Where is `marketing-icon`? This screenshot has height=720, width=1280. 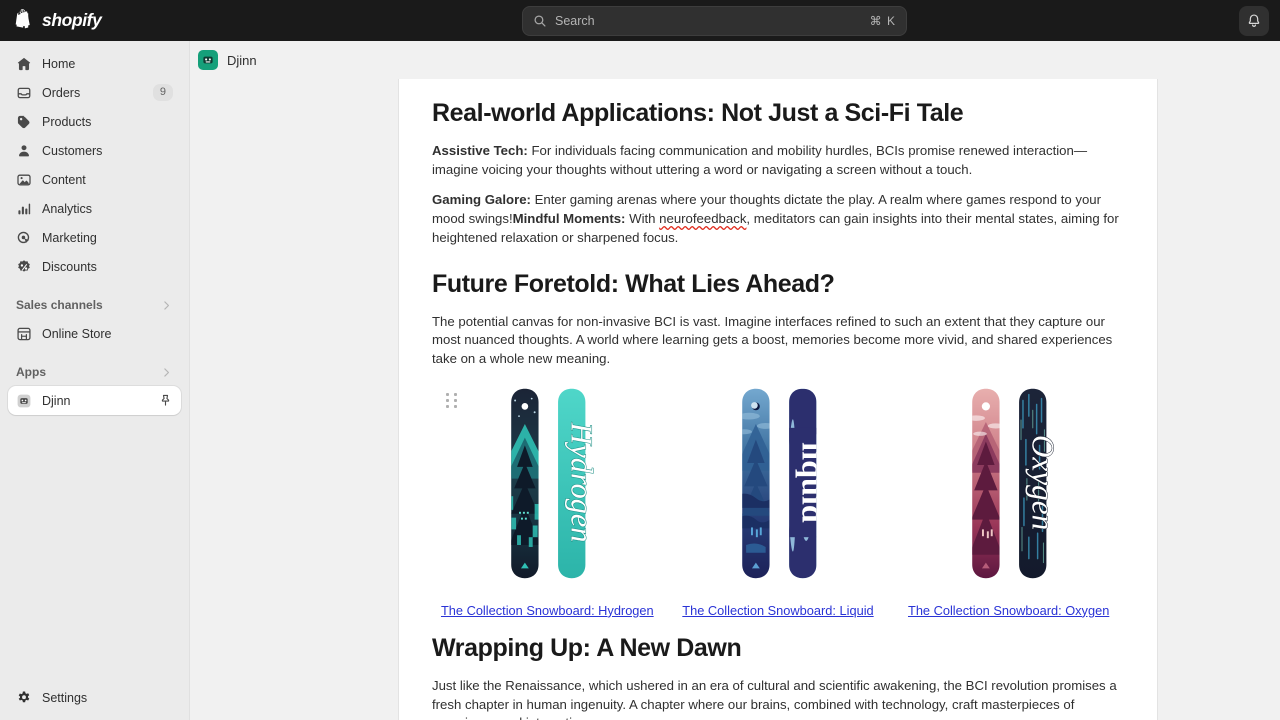 marketing-icon is located at coordinates (23, 237).